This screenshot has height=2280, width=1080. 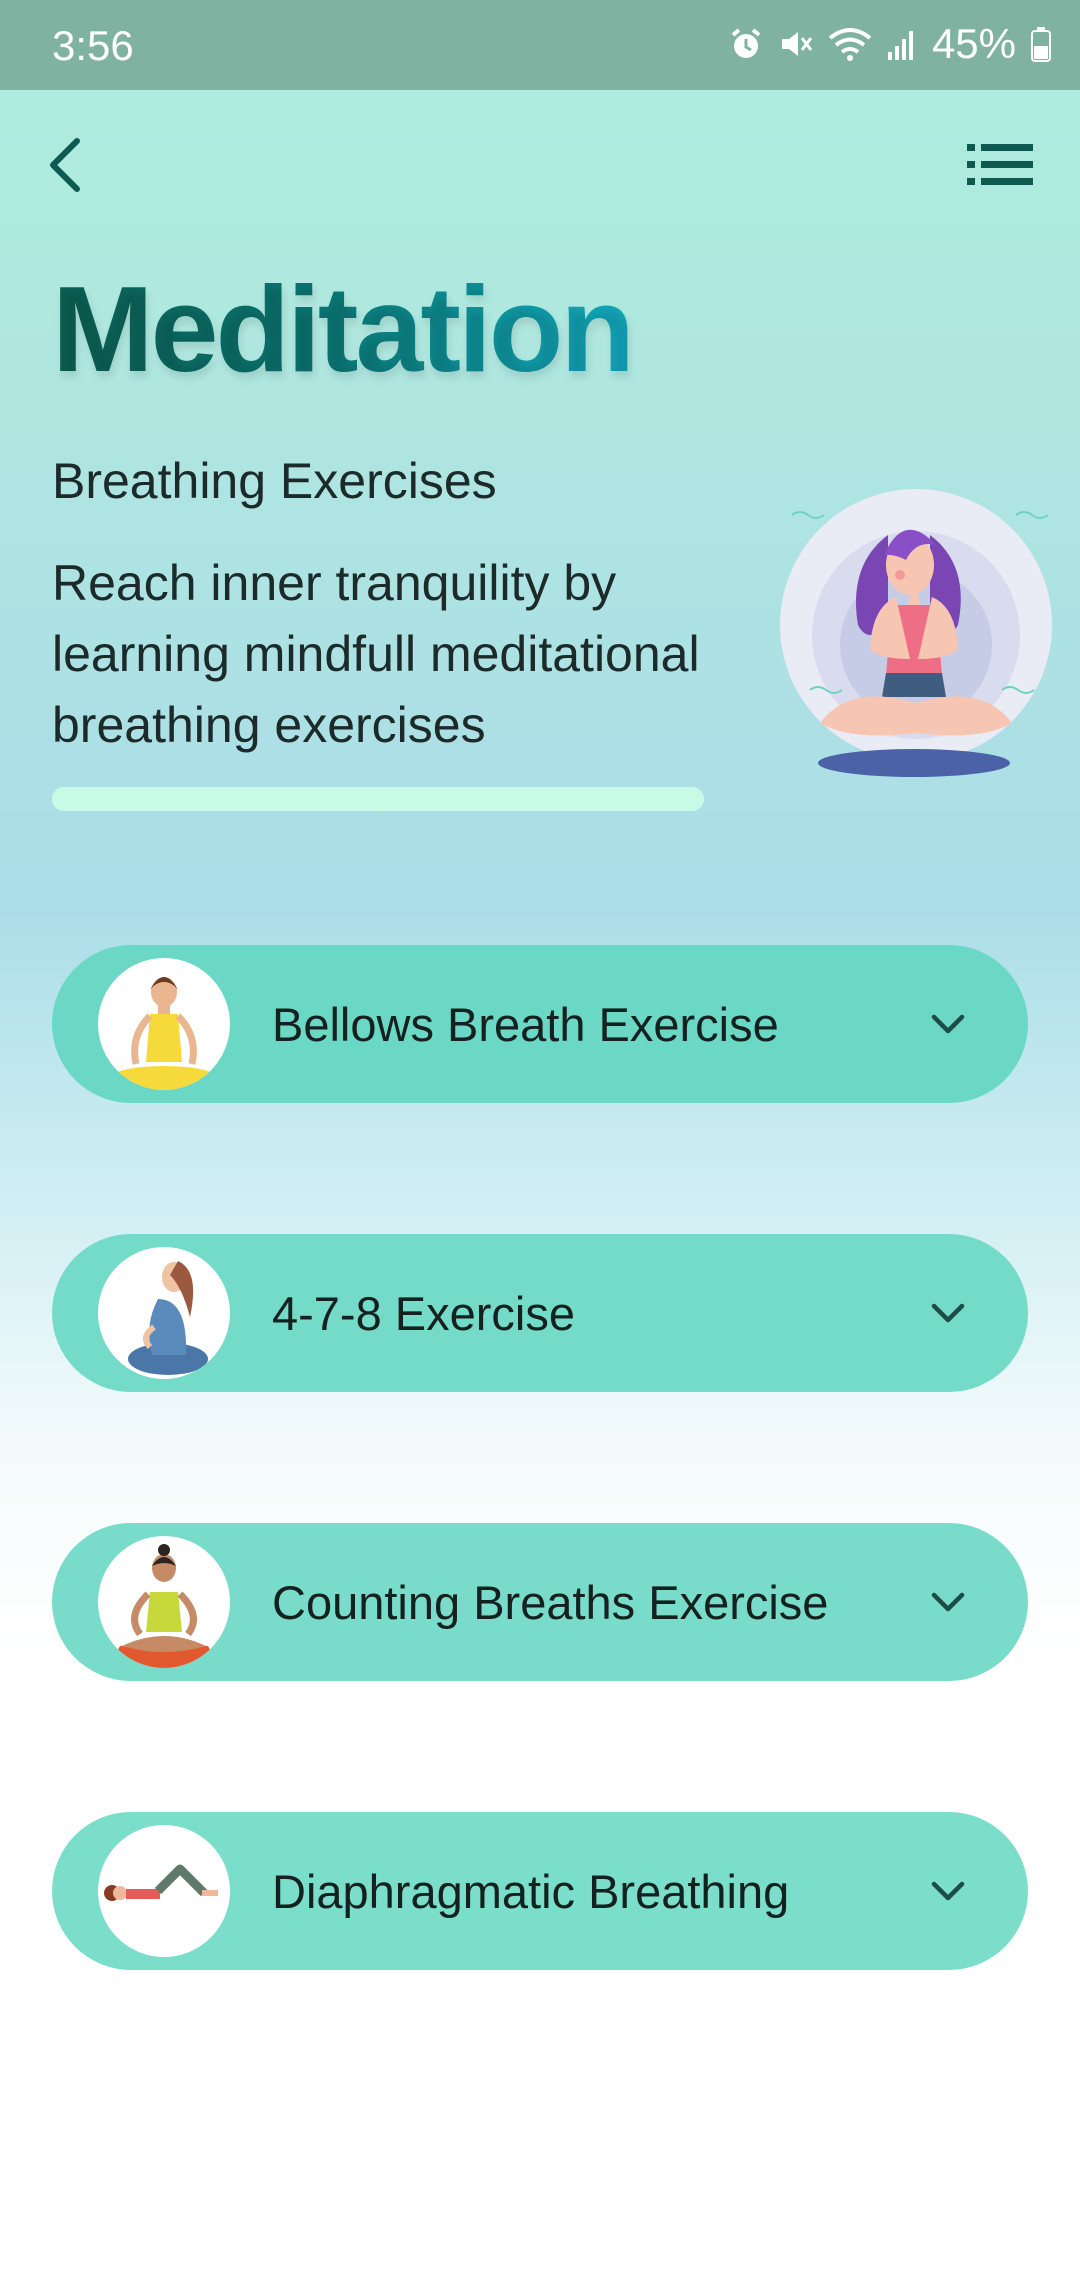 What do you see at coordinates (973, 43) in the screenshot?
I see `battery-percentage: 45%` at bounding box center [973, 43].